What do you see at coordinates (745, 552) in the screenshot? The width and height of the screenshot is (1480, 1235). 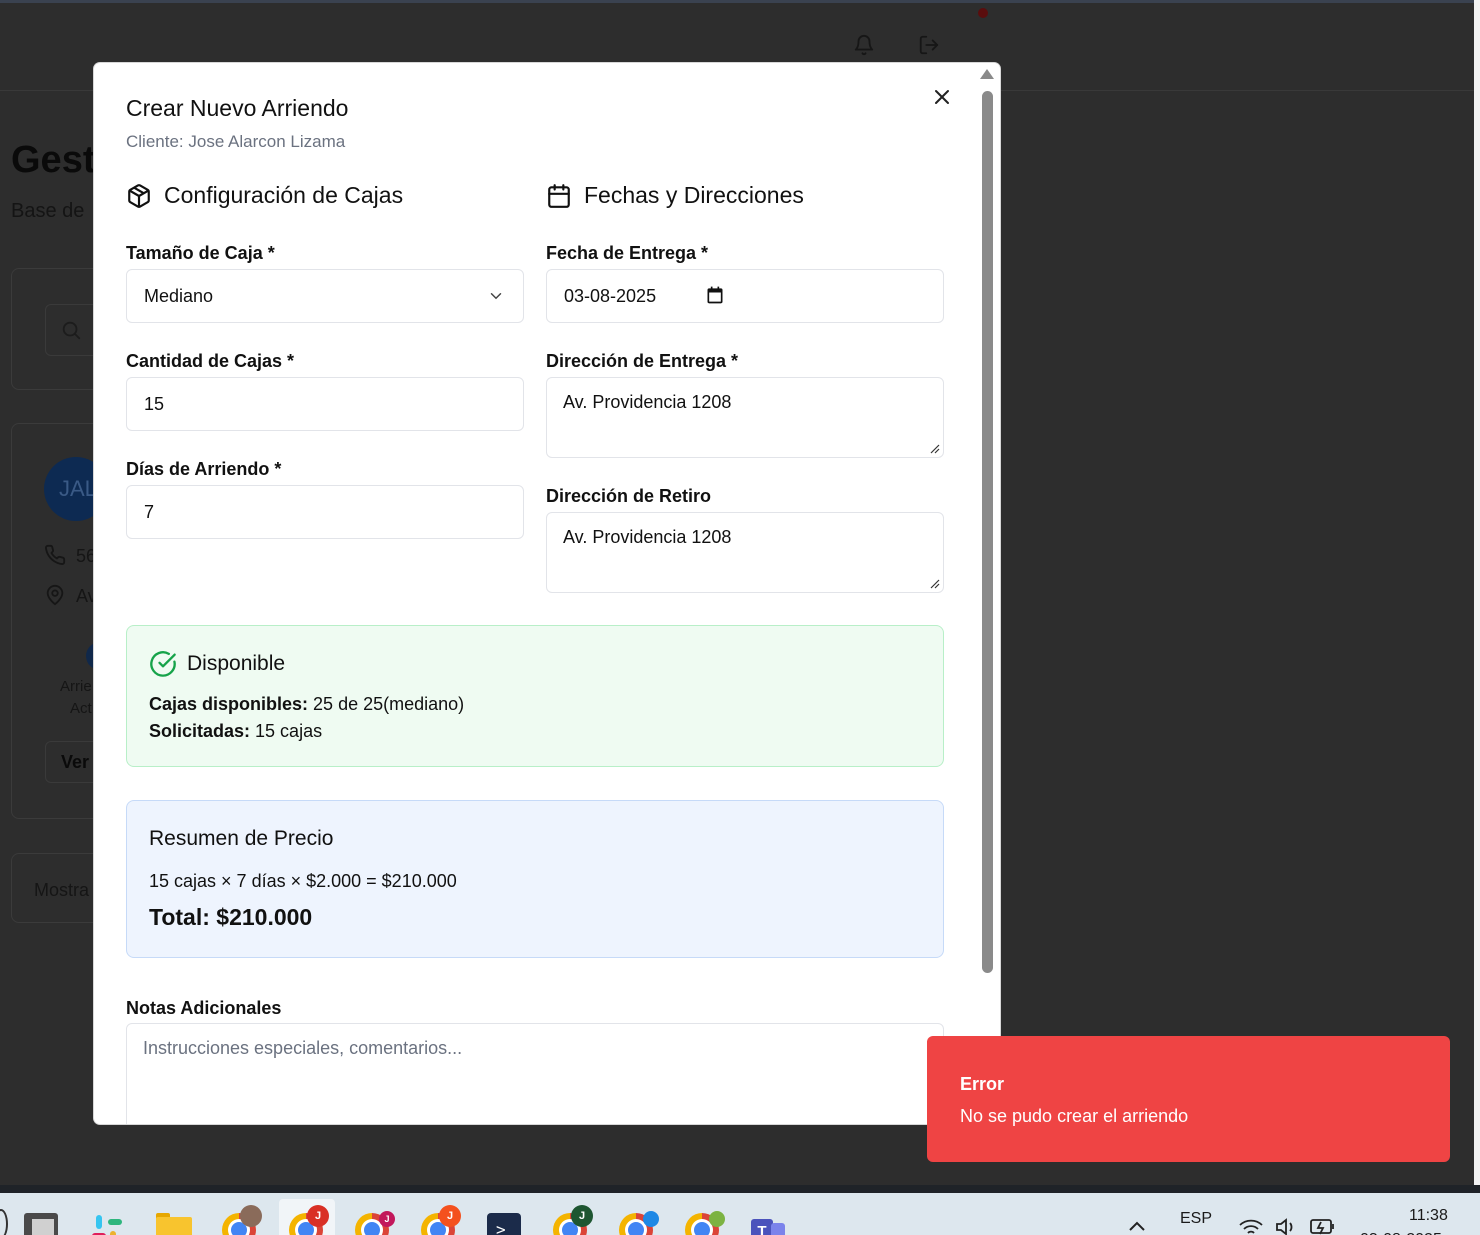 I see `pickup-address-textarea: Av. Providencia 1208` at bounding box center [745, 552].